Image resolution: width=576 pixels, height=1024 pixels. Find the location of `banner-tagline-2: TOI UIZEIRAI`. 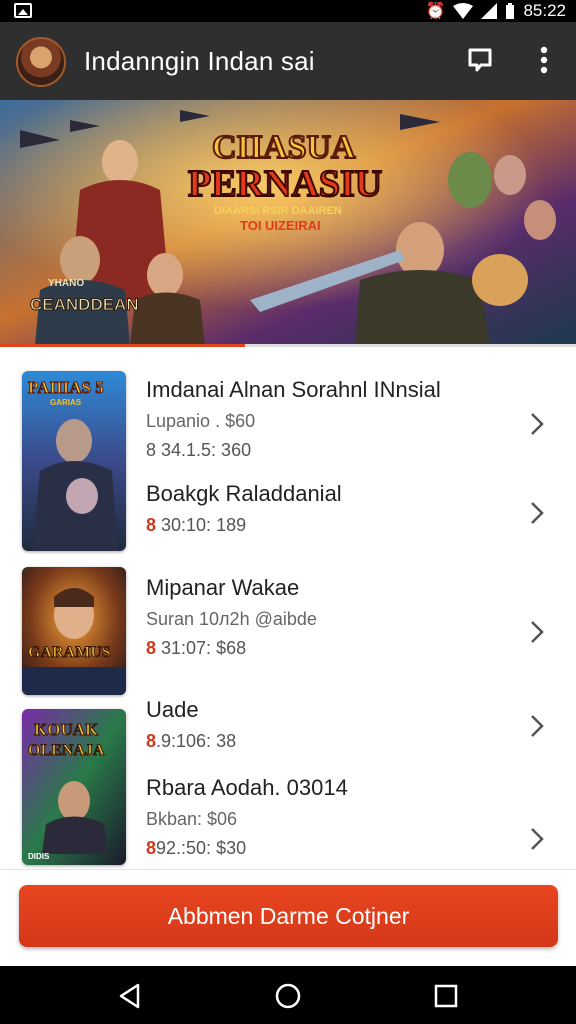

banner-tagline-2: TOI UIZEIRAI is located at coordinates (280, 225).